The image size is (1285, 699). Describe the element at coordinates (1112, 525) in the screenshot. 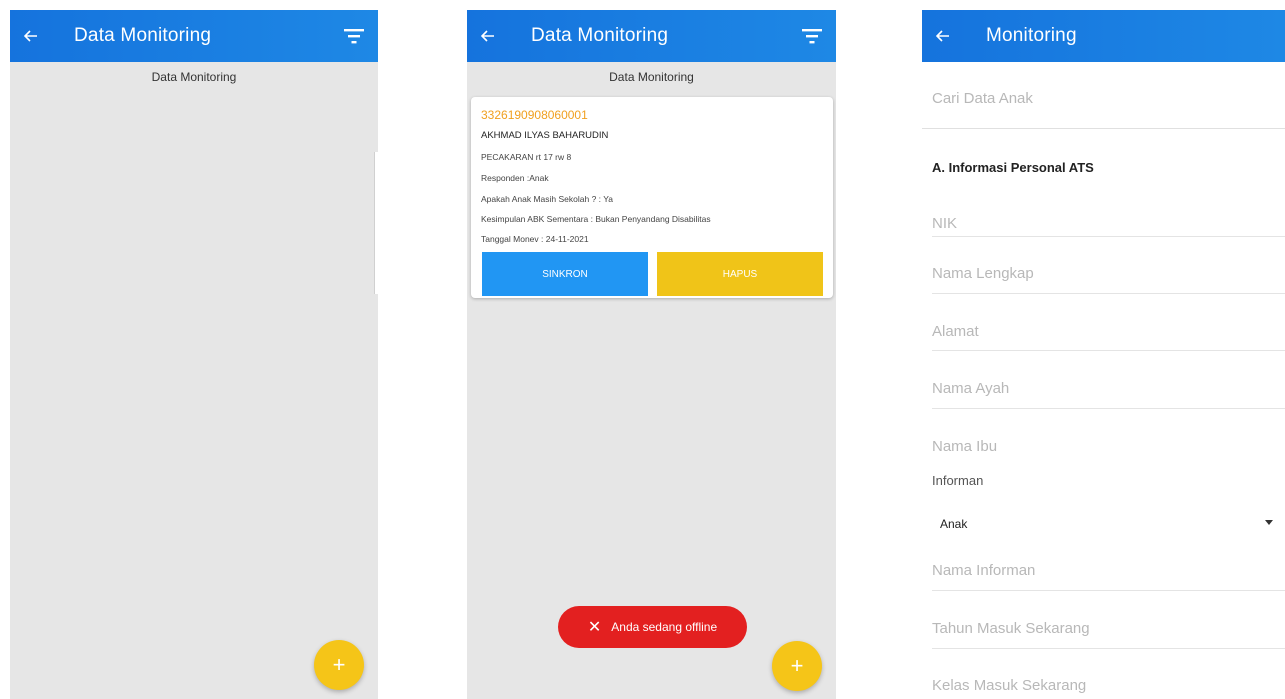

I see `informan-dropdown: Anak` at that location.